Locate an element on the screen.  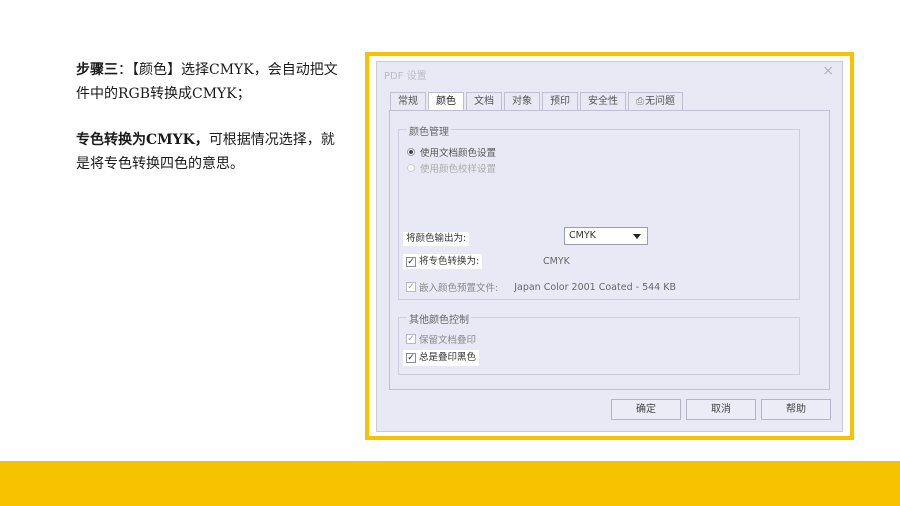
tab-color: 颜色 is located at coordinates (446, 102).